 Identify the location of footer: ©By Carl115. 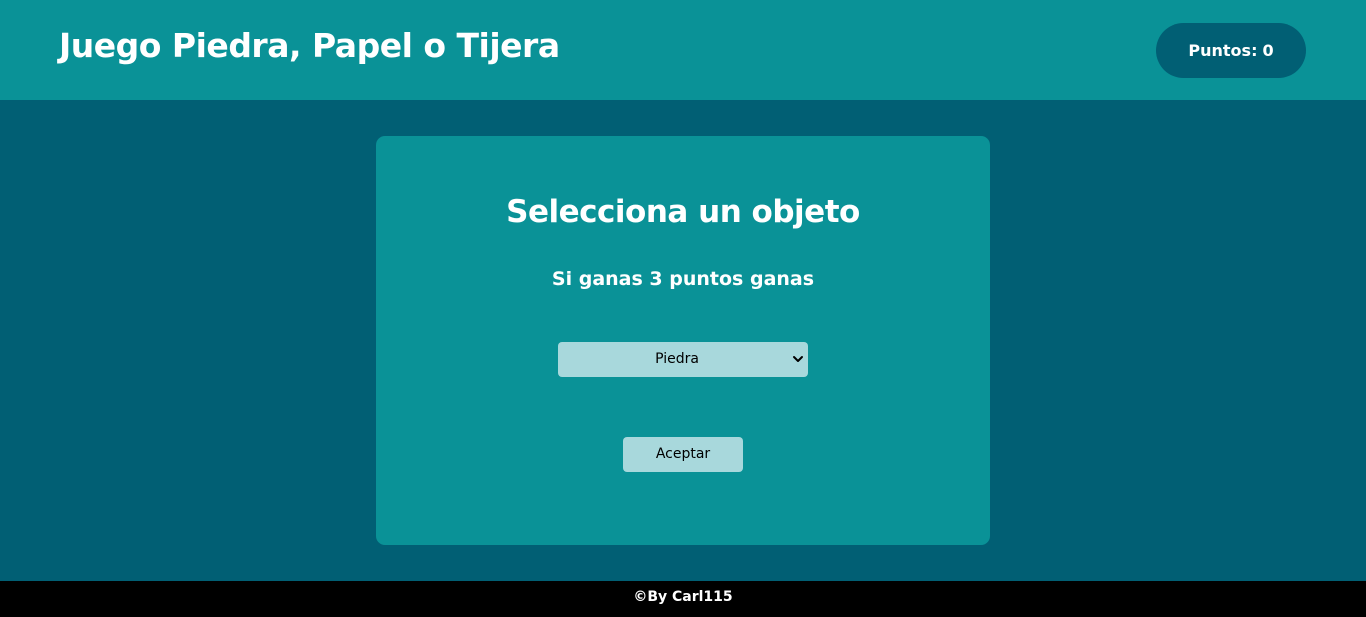
(683, 599).